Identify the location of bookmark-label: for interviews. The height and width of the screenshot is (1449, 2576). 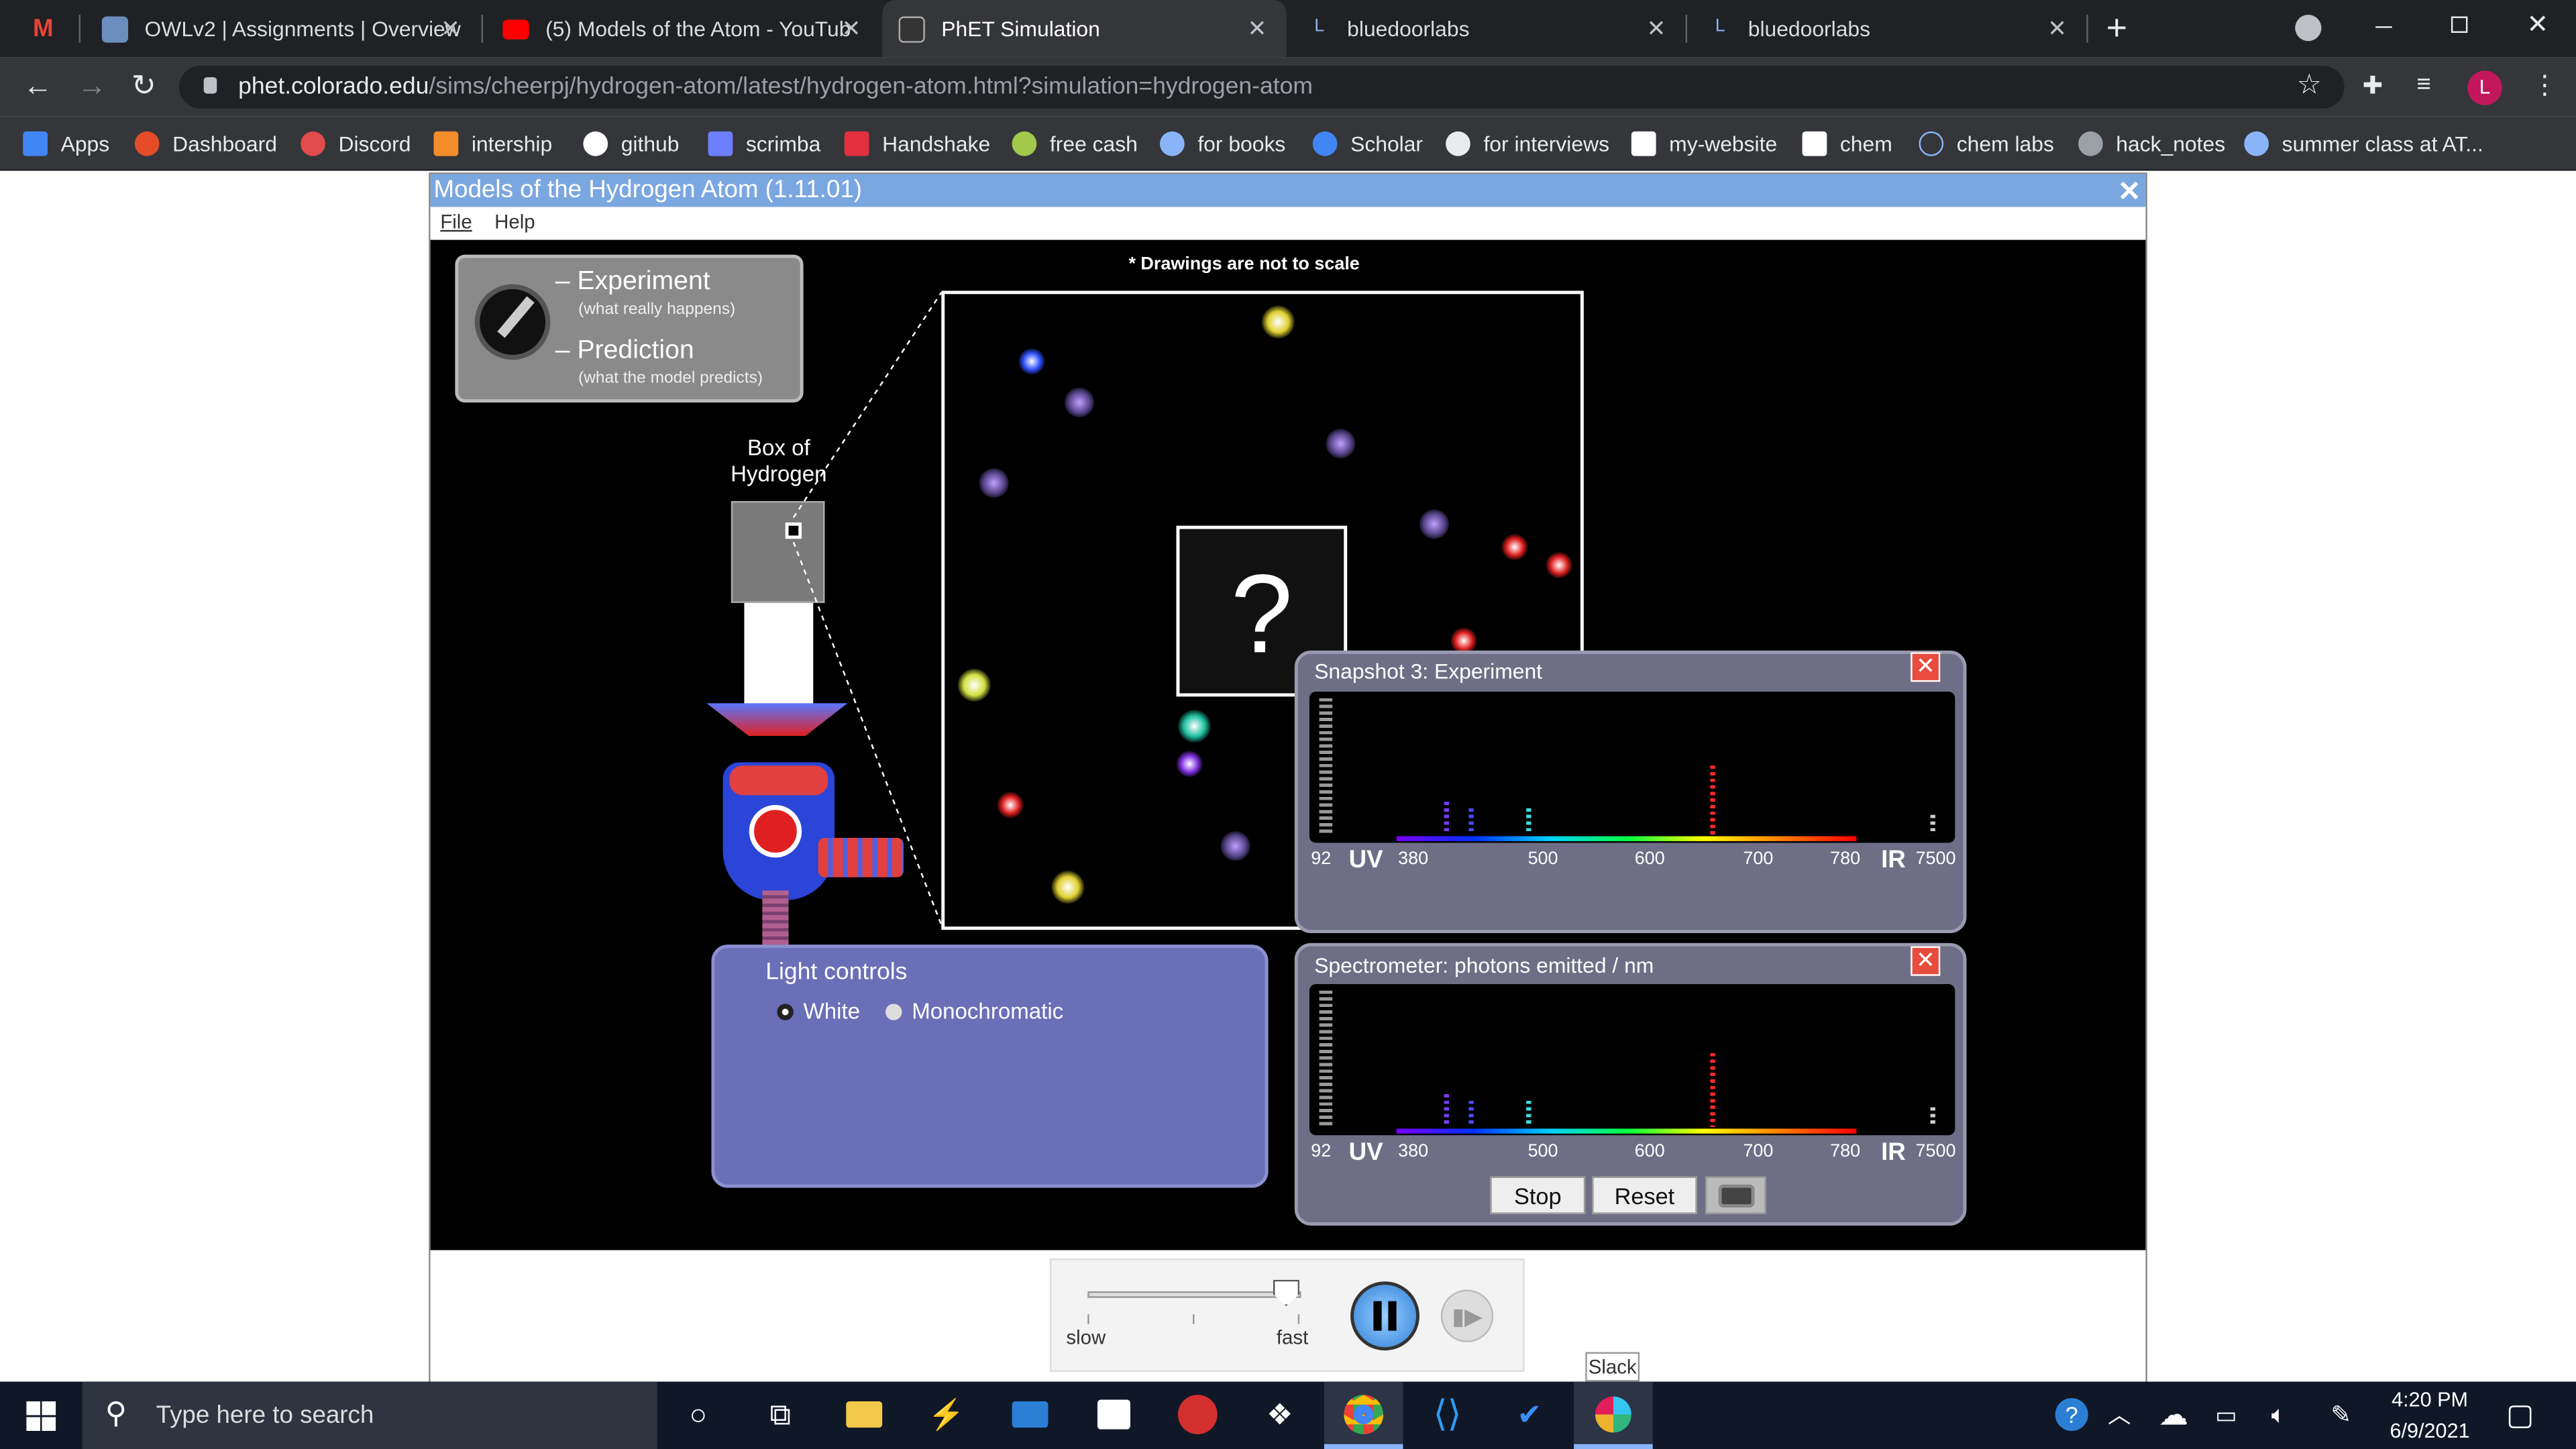
(1546, 143).